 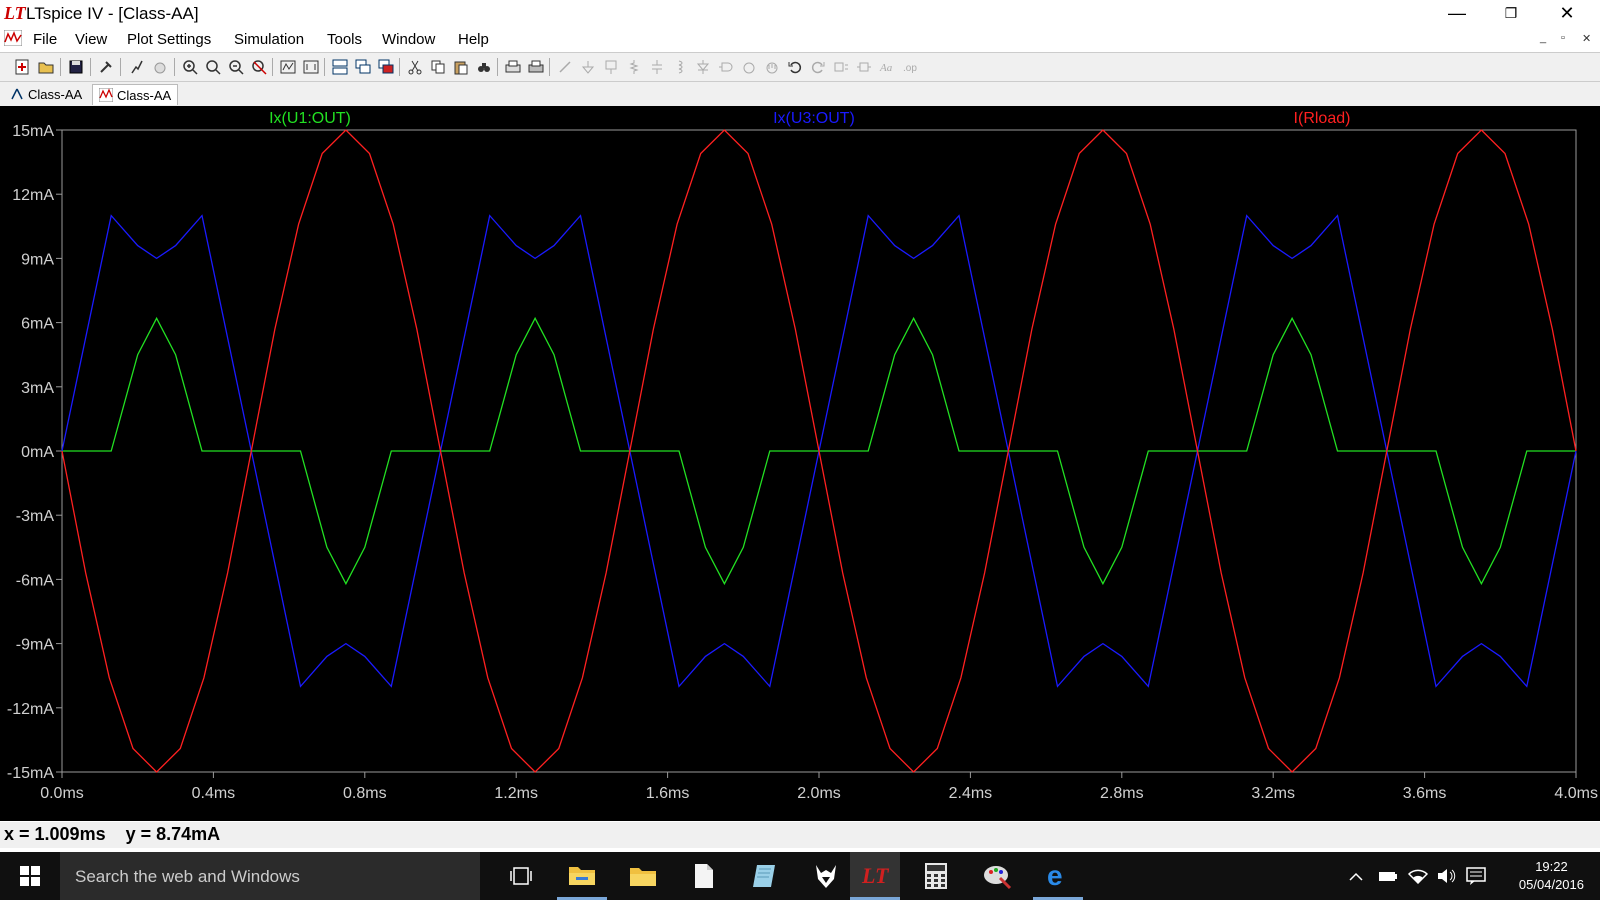 What do you see at coordinates (473, 39) in the screenshot?
I see `menu-help: Help` at bounding box center [473, 39].